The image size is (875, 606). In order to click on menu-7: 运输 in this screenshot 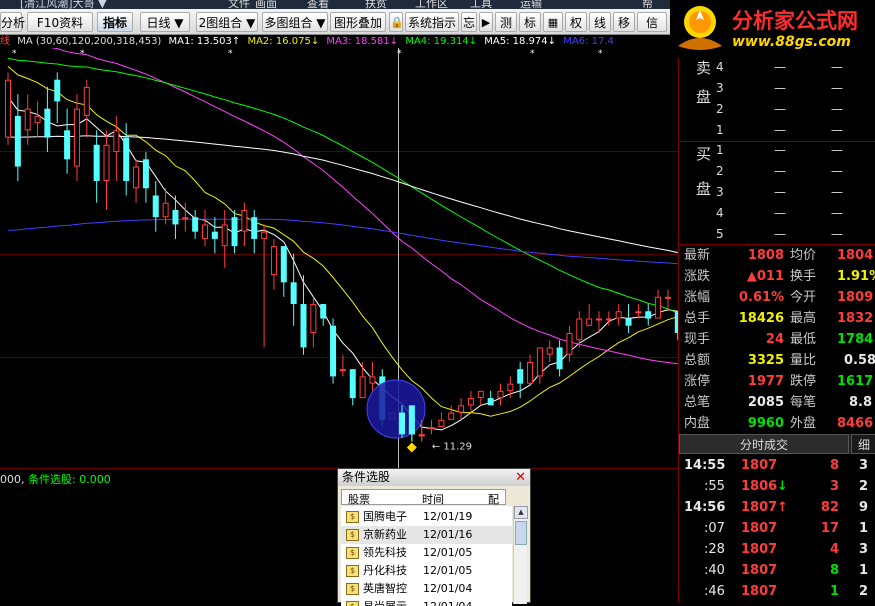, I will do `click(531, 4)`.